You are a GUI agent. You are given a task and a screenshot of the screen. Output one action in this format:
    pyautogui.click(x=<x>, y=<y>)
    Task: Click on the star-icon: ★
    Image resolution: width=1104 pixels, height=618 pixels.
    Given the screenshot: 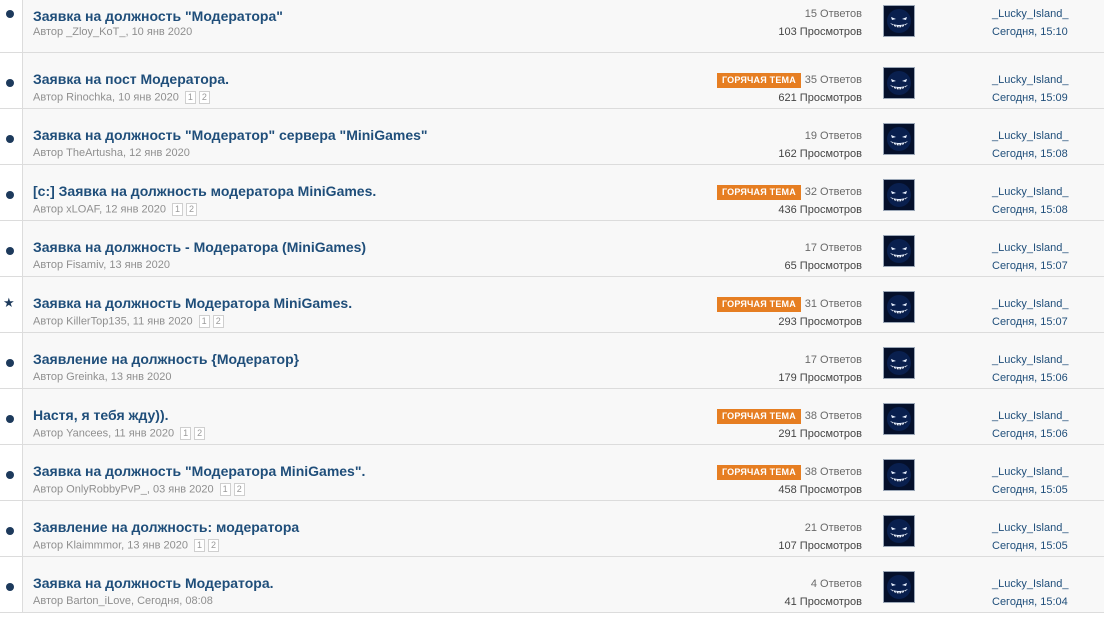 What is the action you would take?
    pyautogui.click(x=9, y=302)
    